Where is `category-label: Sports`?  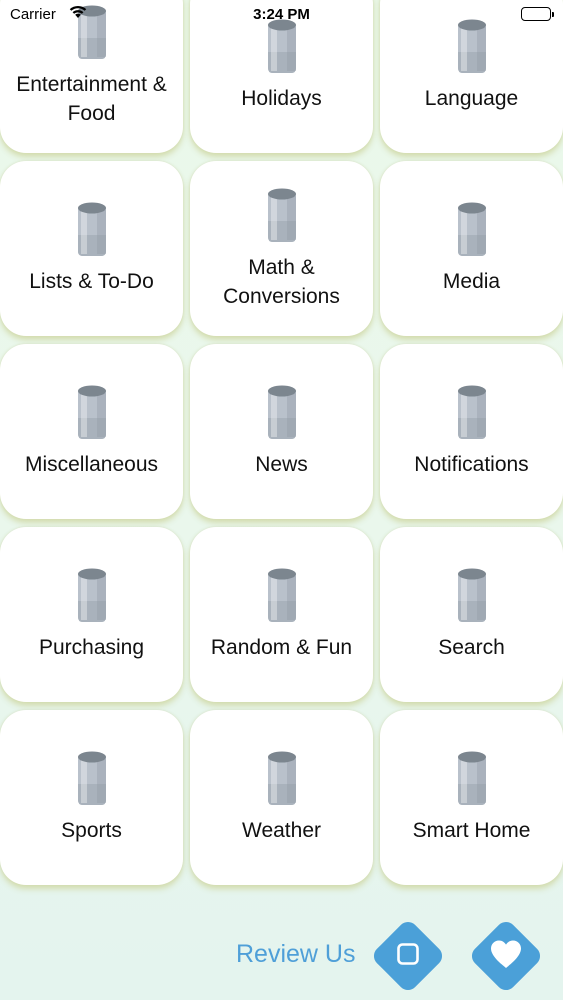
category-label: Sports is located at coordinates (91, 830).